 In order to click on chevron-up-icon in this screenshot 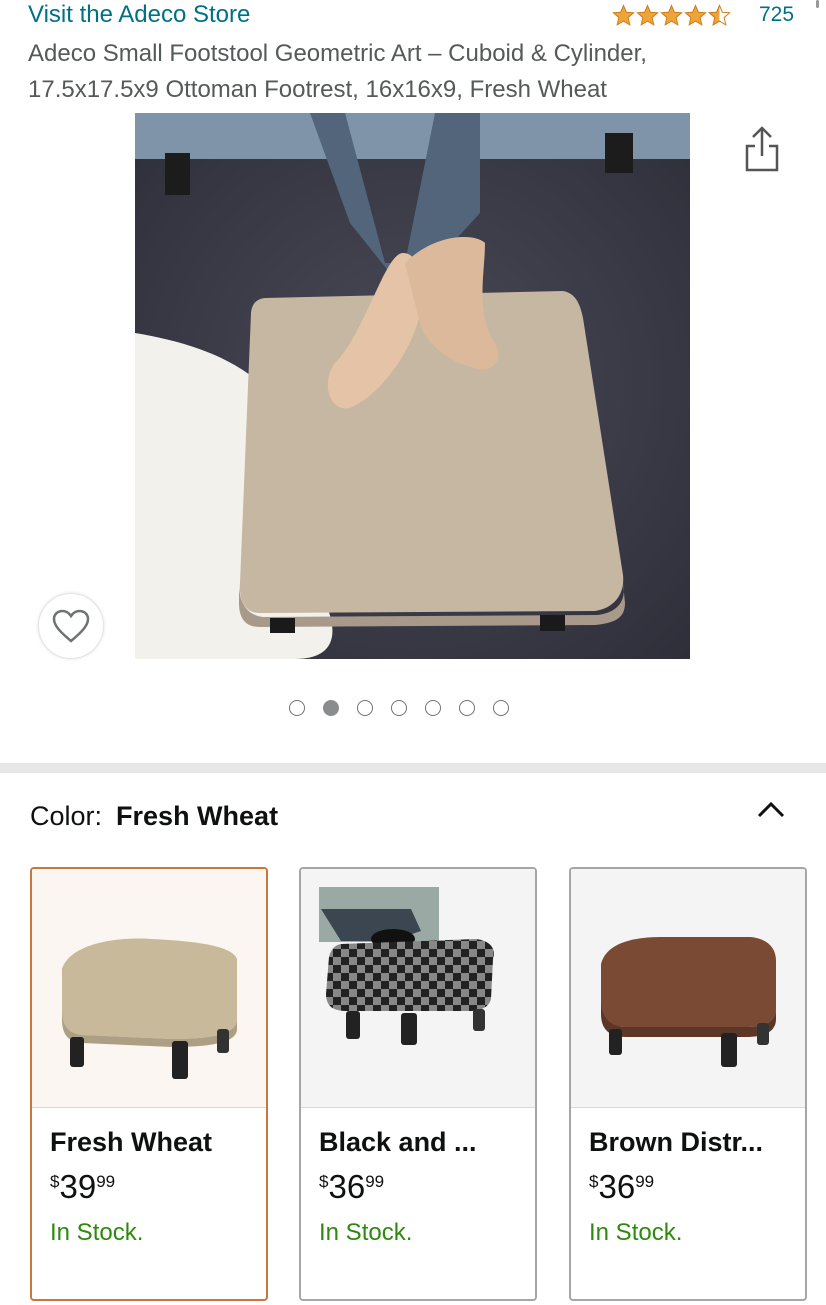, I will do `click(771, 809)`.